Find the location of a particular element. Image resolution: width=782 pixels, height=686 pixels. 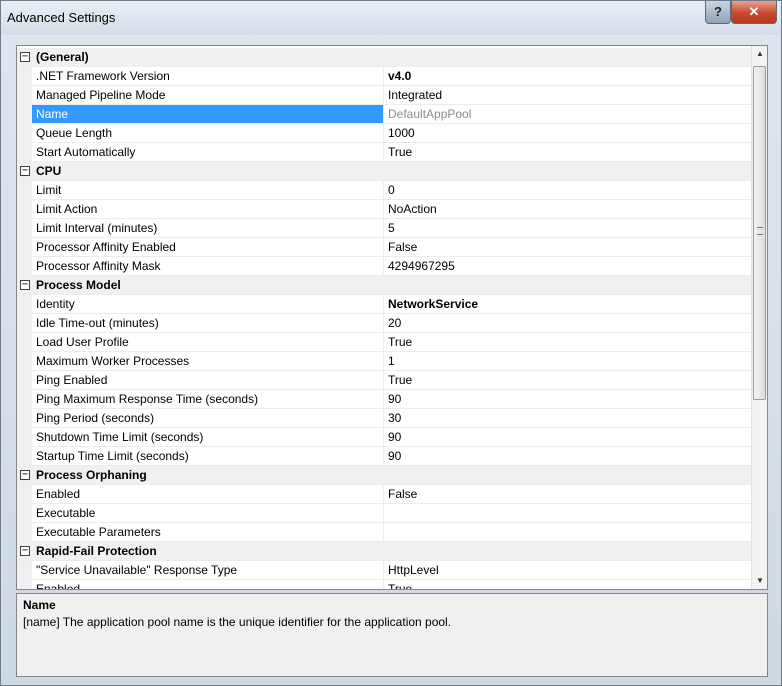

property-value: v4.0 is located at coordinates (567, 76).